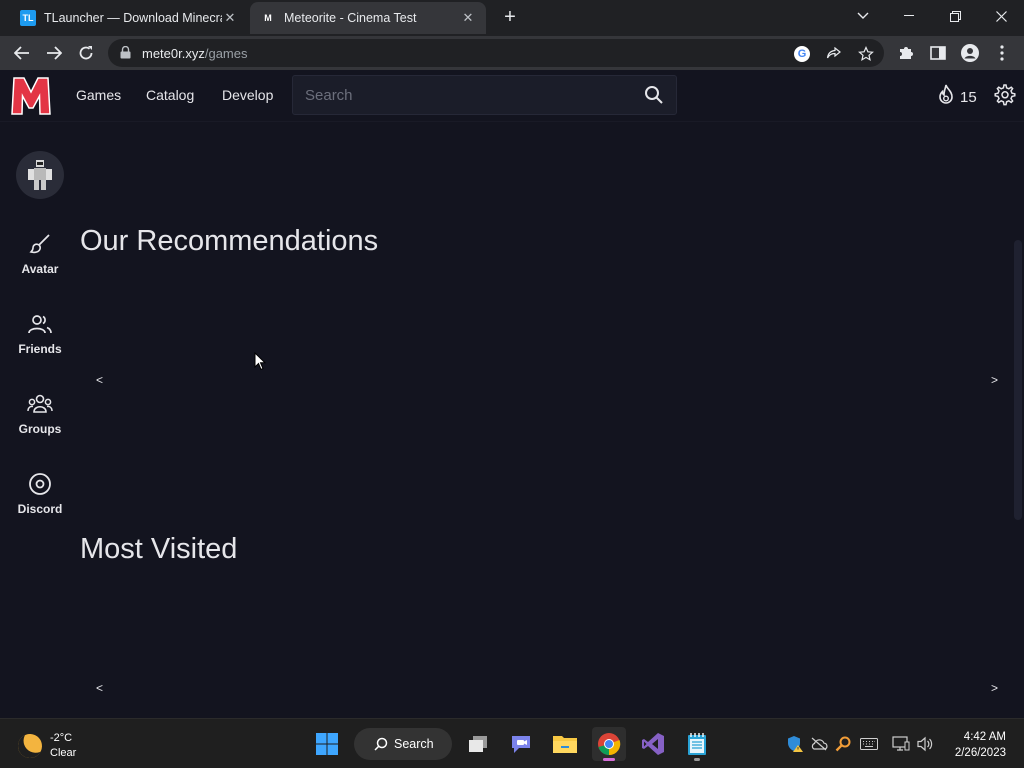  I want to click on notepad-button, so click(697, 744).